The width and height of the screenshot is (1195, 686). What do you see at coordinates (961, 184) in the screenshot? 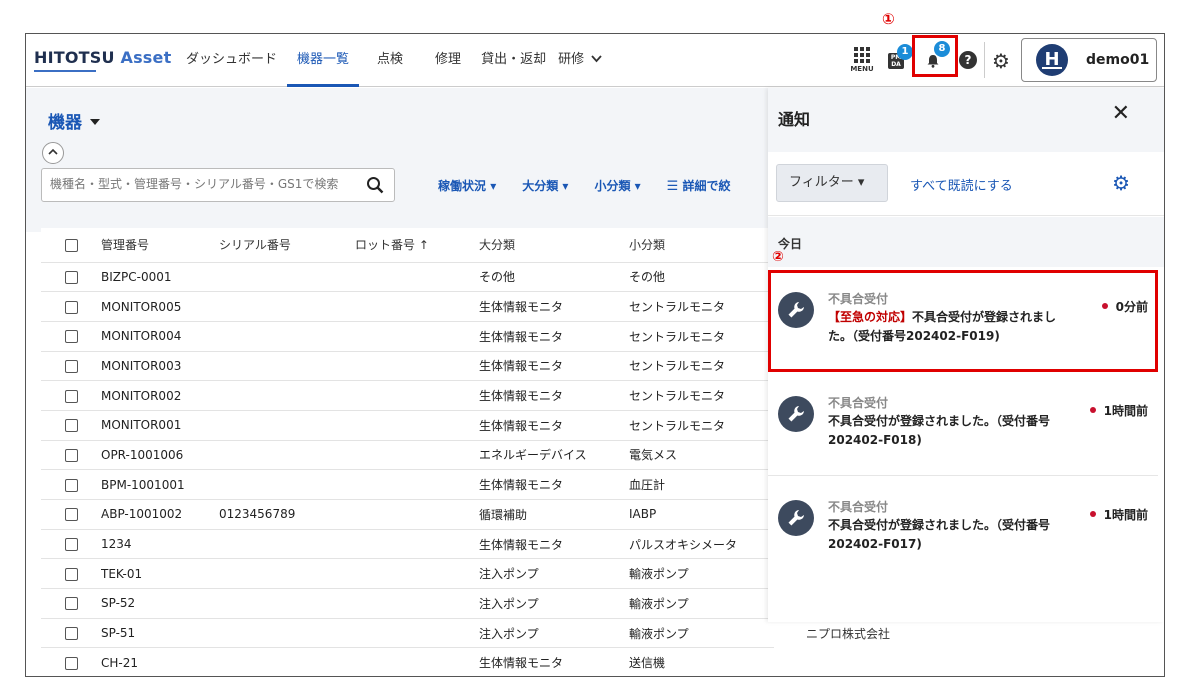
I see `mark-all-read-link: すべて既読にする` at bounding box center [961, 184].